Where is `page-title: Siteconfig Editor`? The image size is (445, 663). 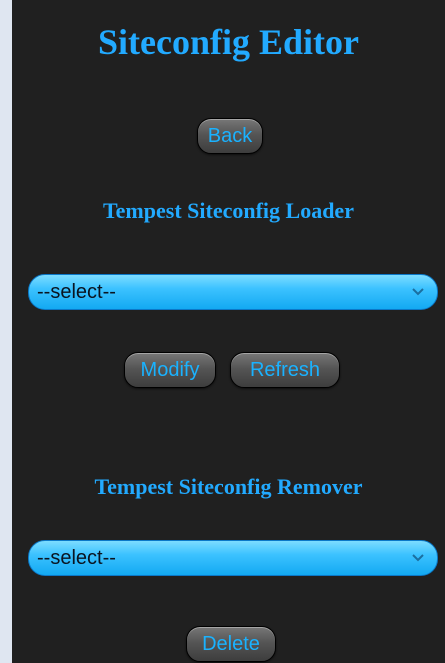
page-title: Siteconfig Editor is located at coordinates (228, 42).